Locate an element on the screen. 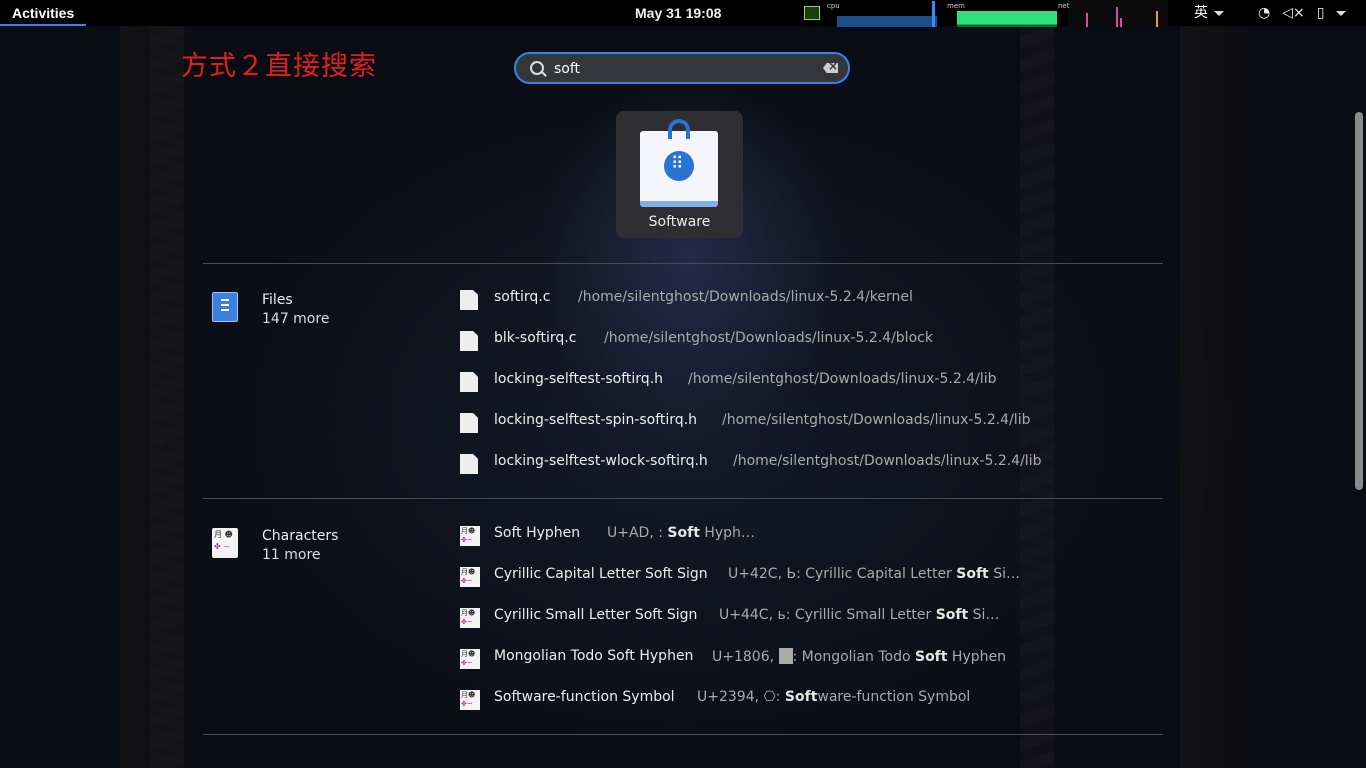 Image resolution: width=1366 pixels, height=768 pixels. provider-name: Characters is located at coordinates (300, 536).